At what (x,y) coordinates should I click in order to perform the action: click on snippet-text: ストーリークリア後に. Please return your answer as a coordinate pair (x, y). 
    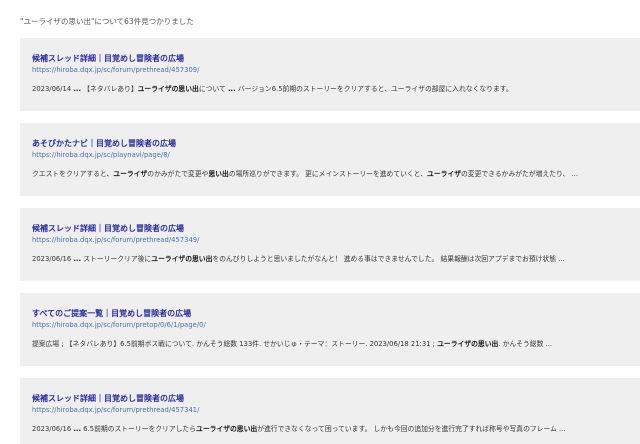
    Looking at the image, I should click on (116, 259).